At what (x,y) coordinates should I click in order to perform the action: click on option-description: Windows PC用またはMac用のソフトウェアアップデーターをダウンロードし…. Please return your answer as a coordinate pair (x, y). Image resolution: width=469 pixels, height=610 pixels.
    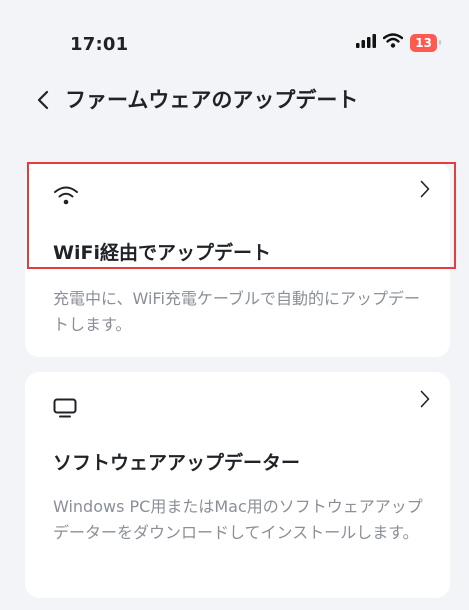
    Looking at the image, I should click on (238, 519).